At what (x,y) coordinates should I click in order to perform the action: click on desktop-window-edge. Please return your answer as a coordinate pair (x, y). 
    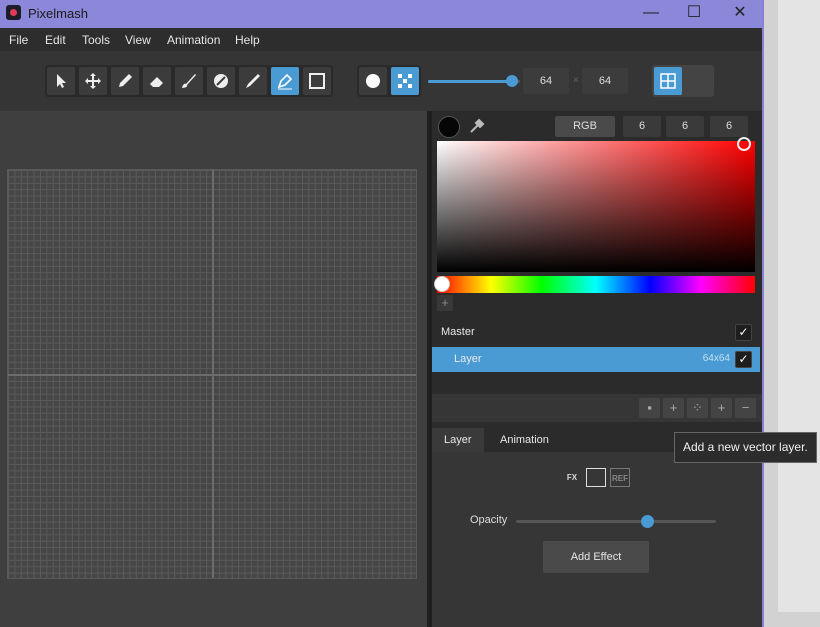
    Looking at the image, I should click on (799, 306).